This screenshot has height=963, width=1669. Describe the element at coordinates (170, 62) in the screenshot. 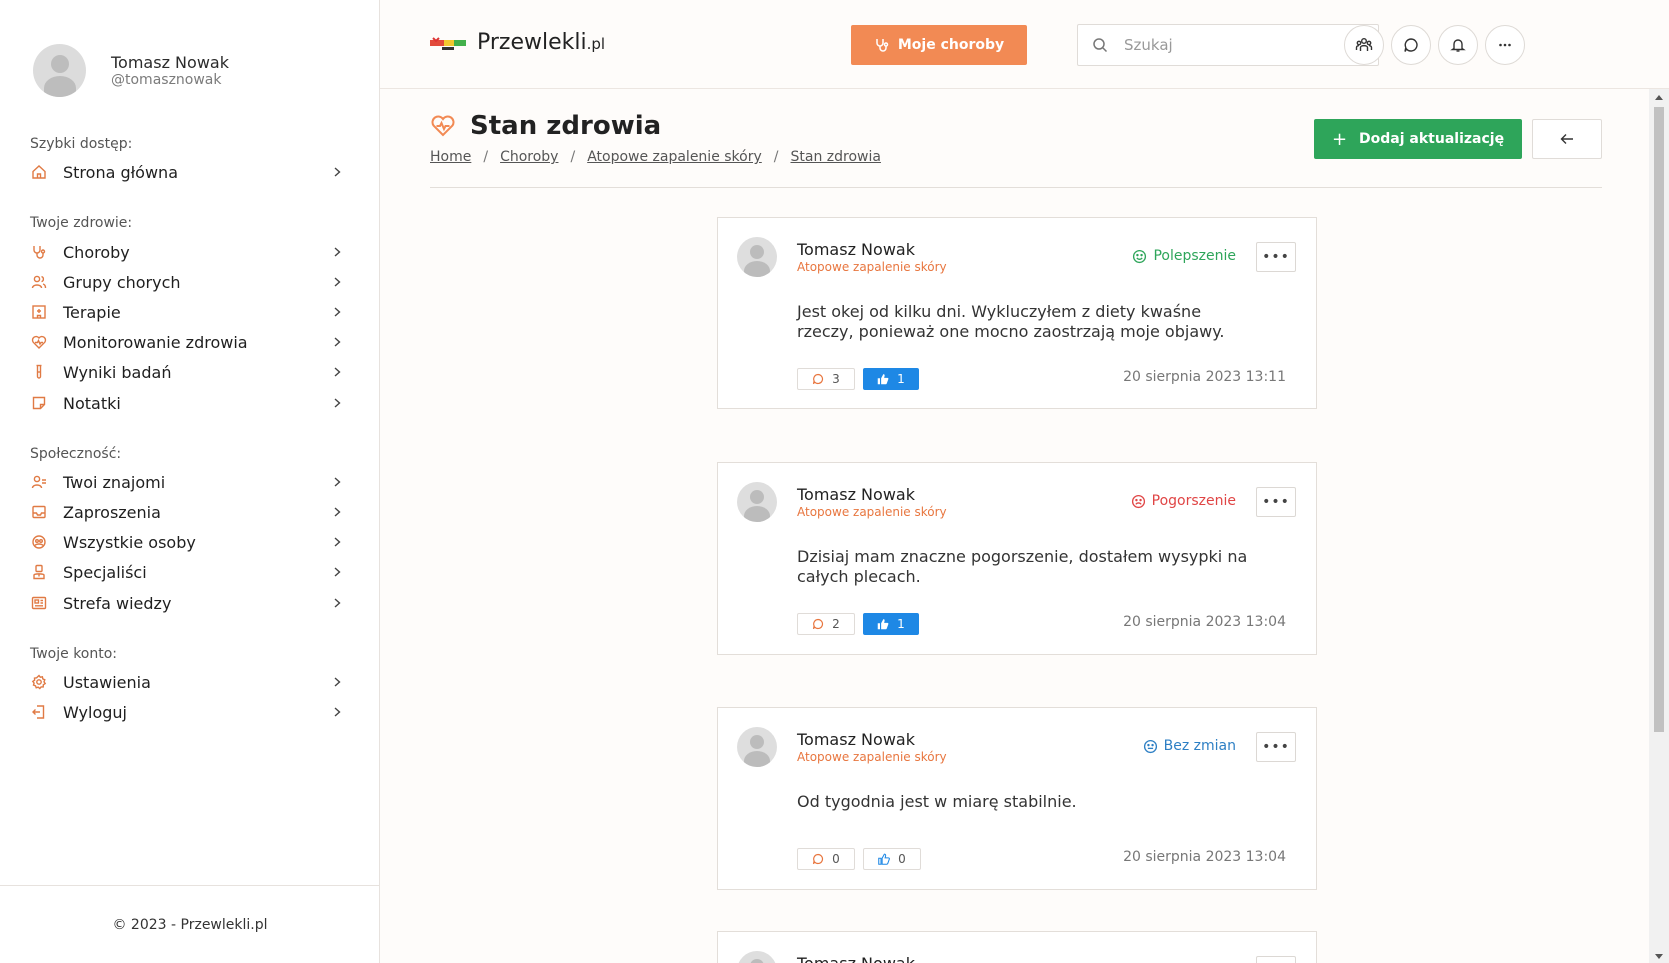

I see `user-name: Tomasz Nowak` at that location.